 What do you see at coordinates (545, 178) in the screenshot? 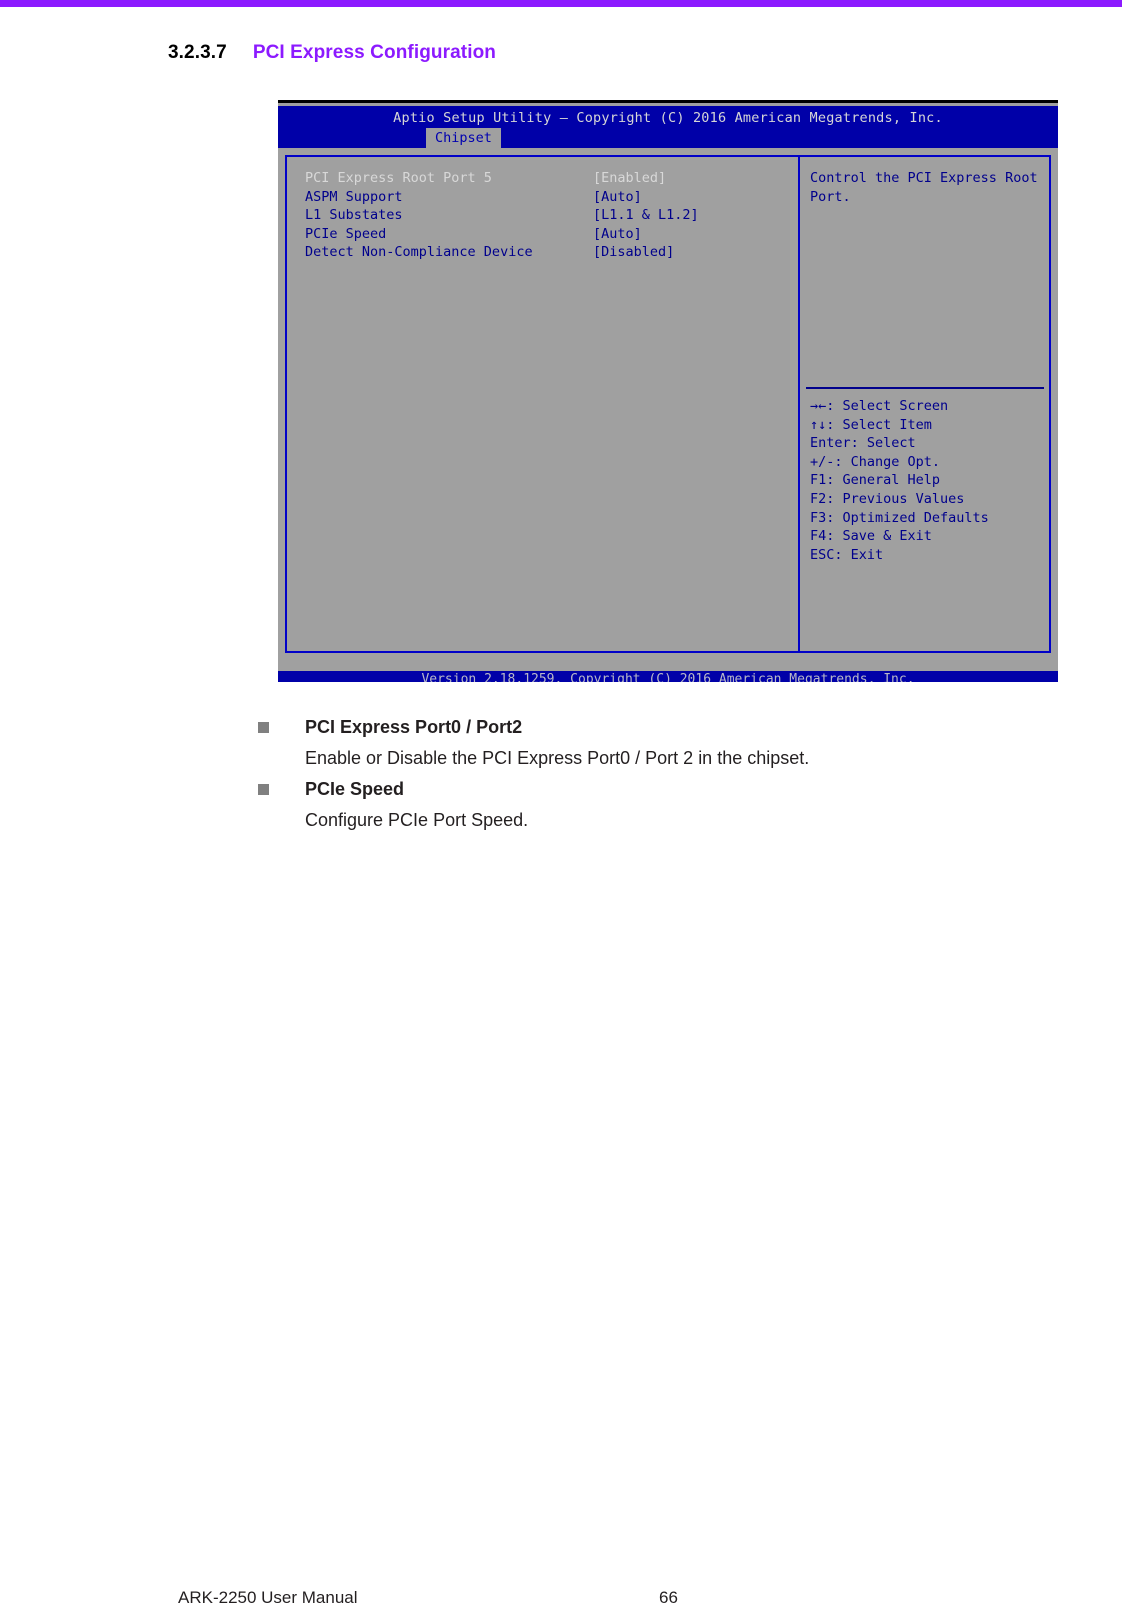
I see `option-row-pci-express-root-port-5: PCI Express Root Port 5 [Enabled]` at bounding box center [545, 178].